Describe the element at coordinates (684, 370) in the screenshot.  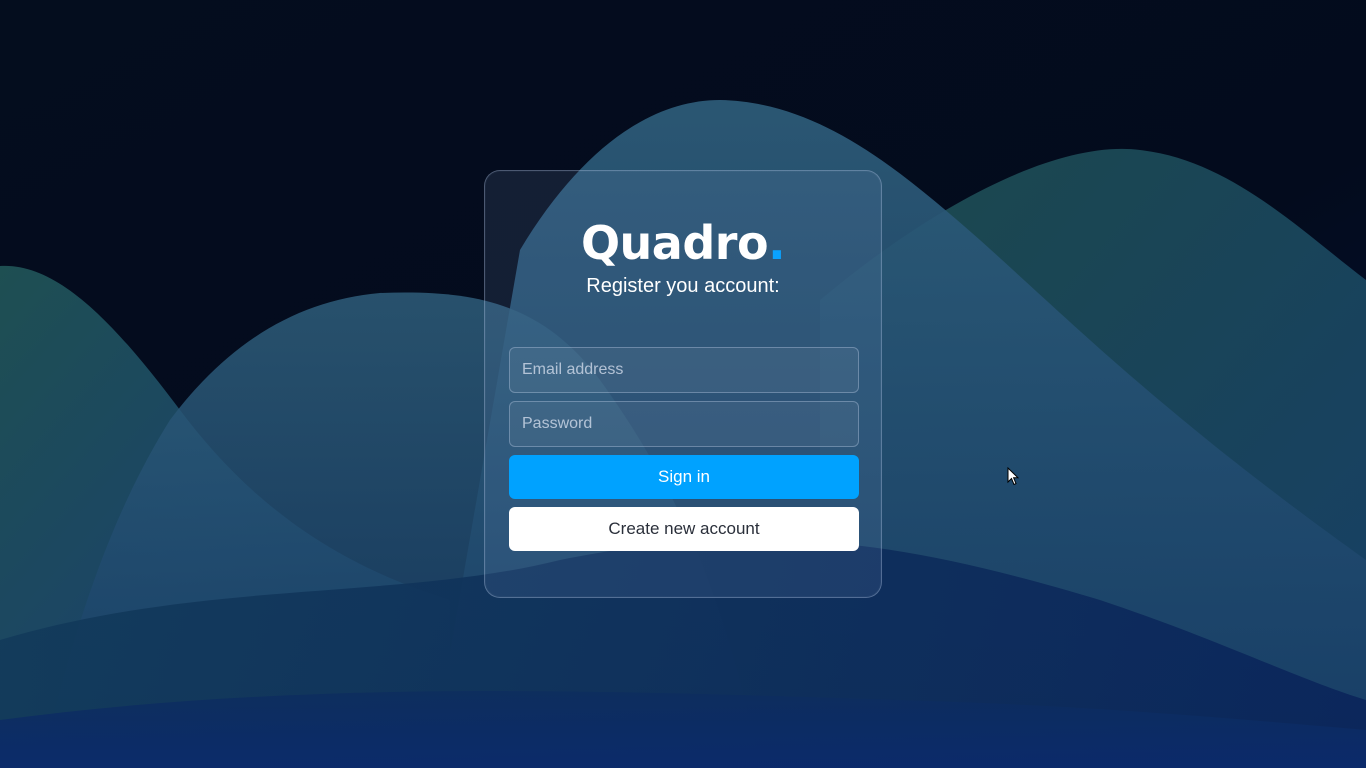
I see `email-field` at that location.